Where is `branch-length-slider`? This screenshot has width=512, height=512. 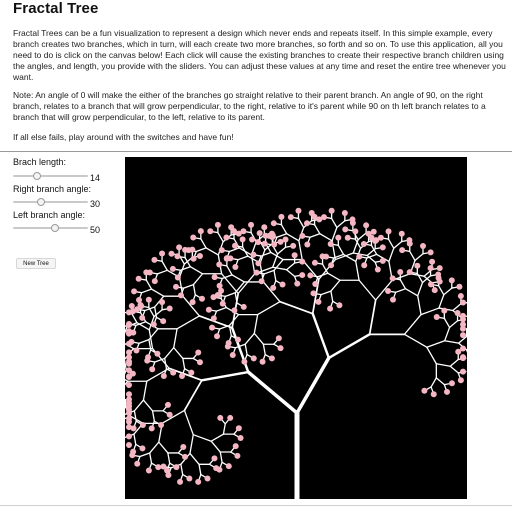
branch-length-slider is located at coordinates (50, 176).